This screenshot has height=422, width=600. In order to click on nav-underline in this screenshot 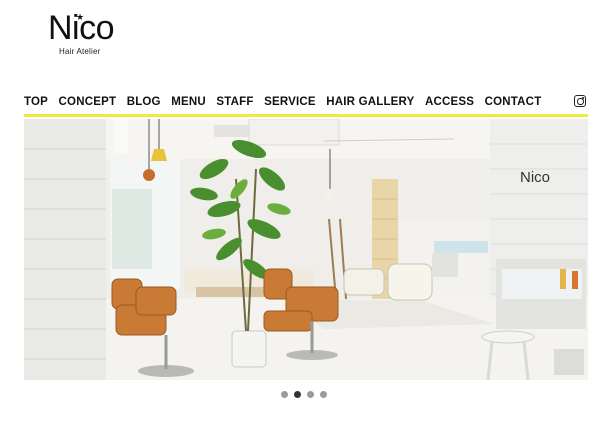, I will do `click(306, 115)`.